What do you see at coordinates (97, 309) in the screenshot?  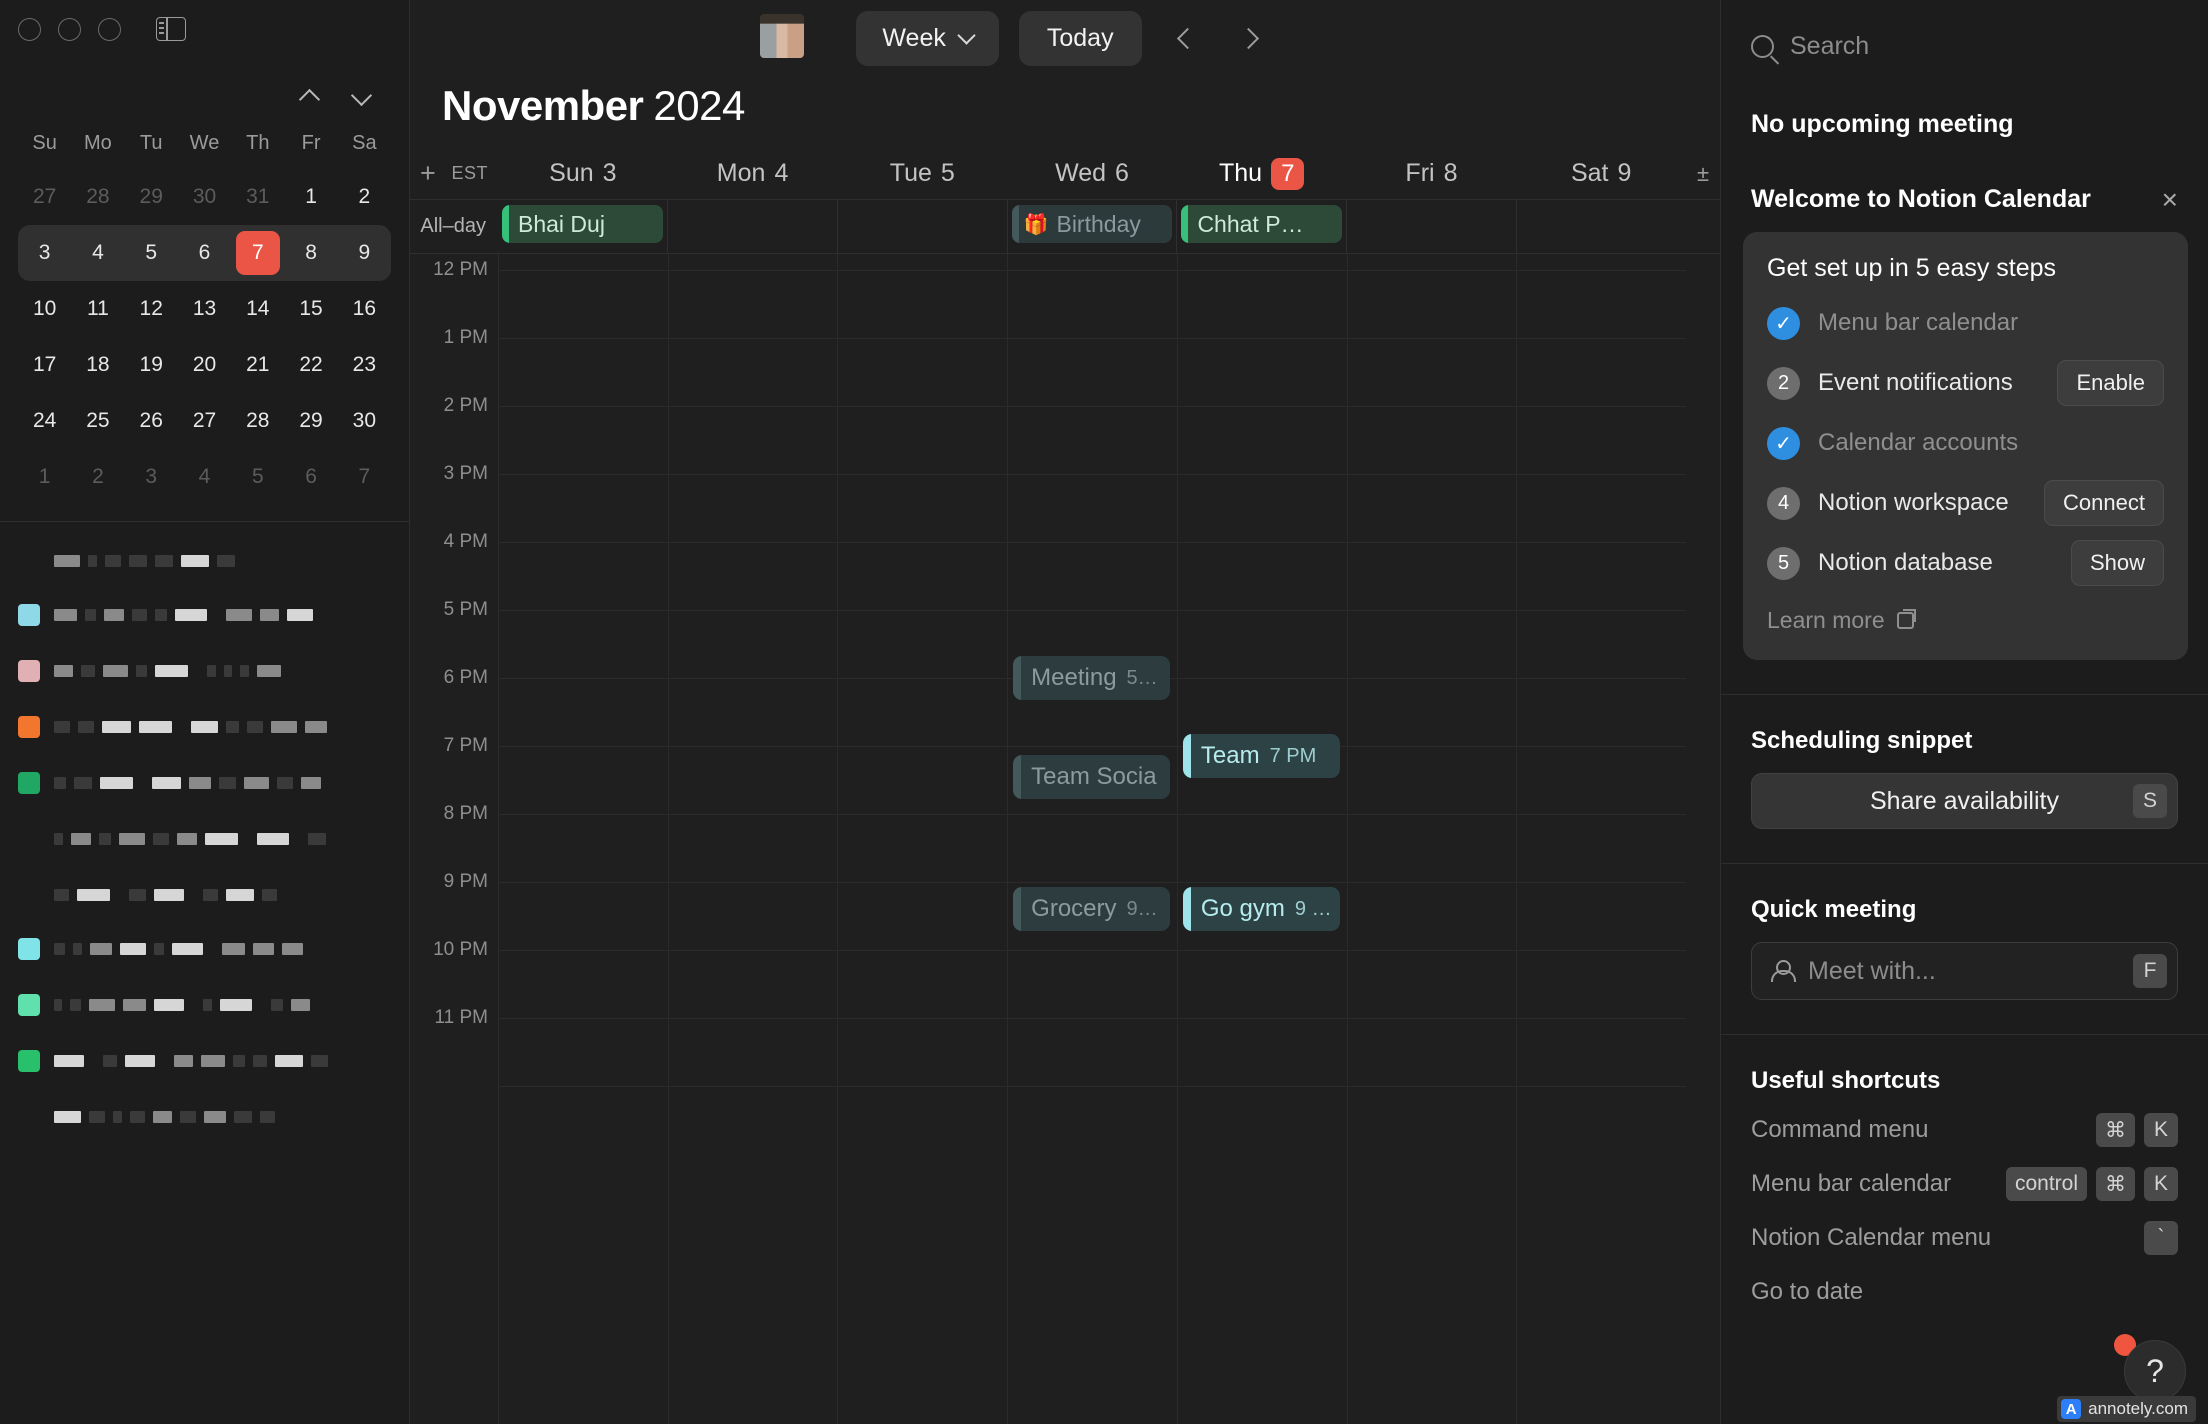 I see `mini-calendar-day: 11` at bounding box center [97, 309].